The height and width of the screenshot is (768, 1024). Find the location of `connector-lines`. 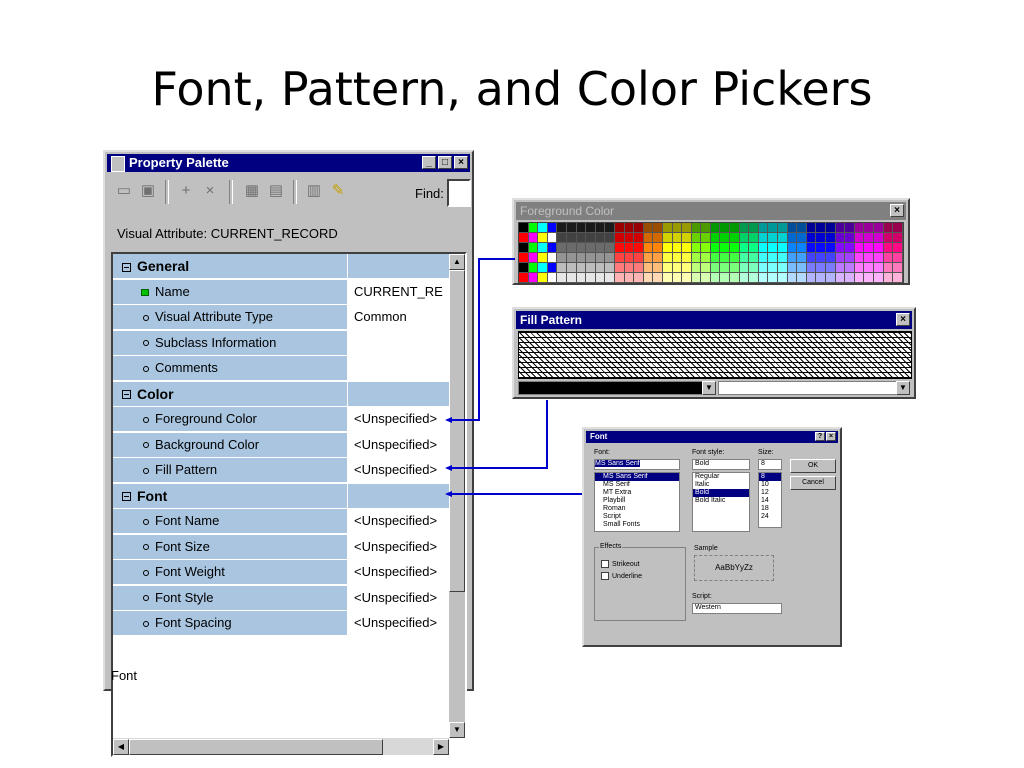

connector-lines is located at coordinates (513, 377).